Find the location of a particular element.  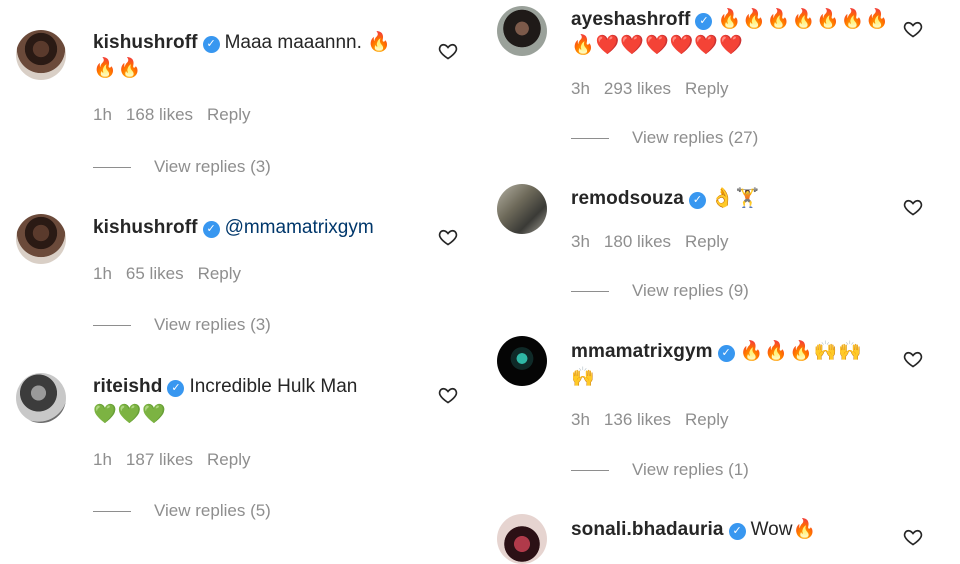

comment-username: mmamatrixgym is located at coordinates (642, 351).